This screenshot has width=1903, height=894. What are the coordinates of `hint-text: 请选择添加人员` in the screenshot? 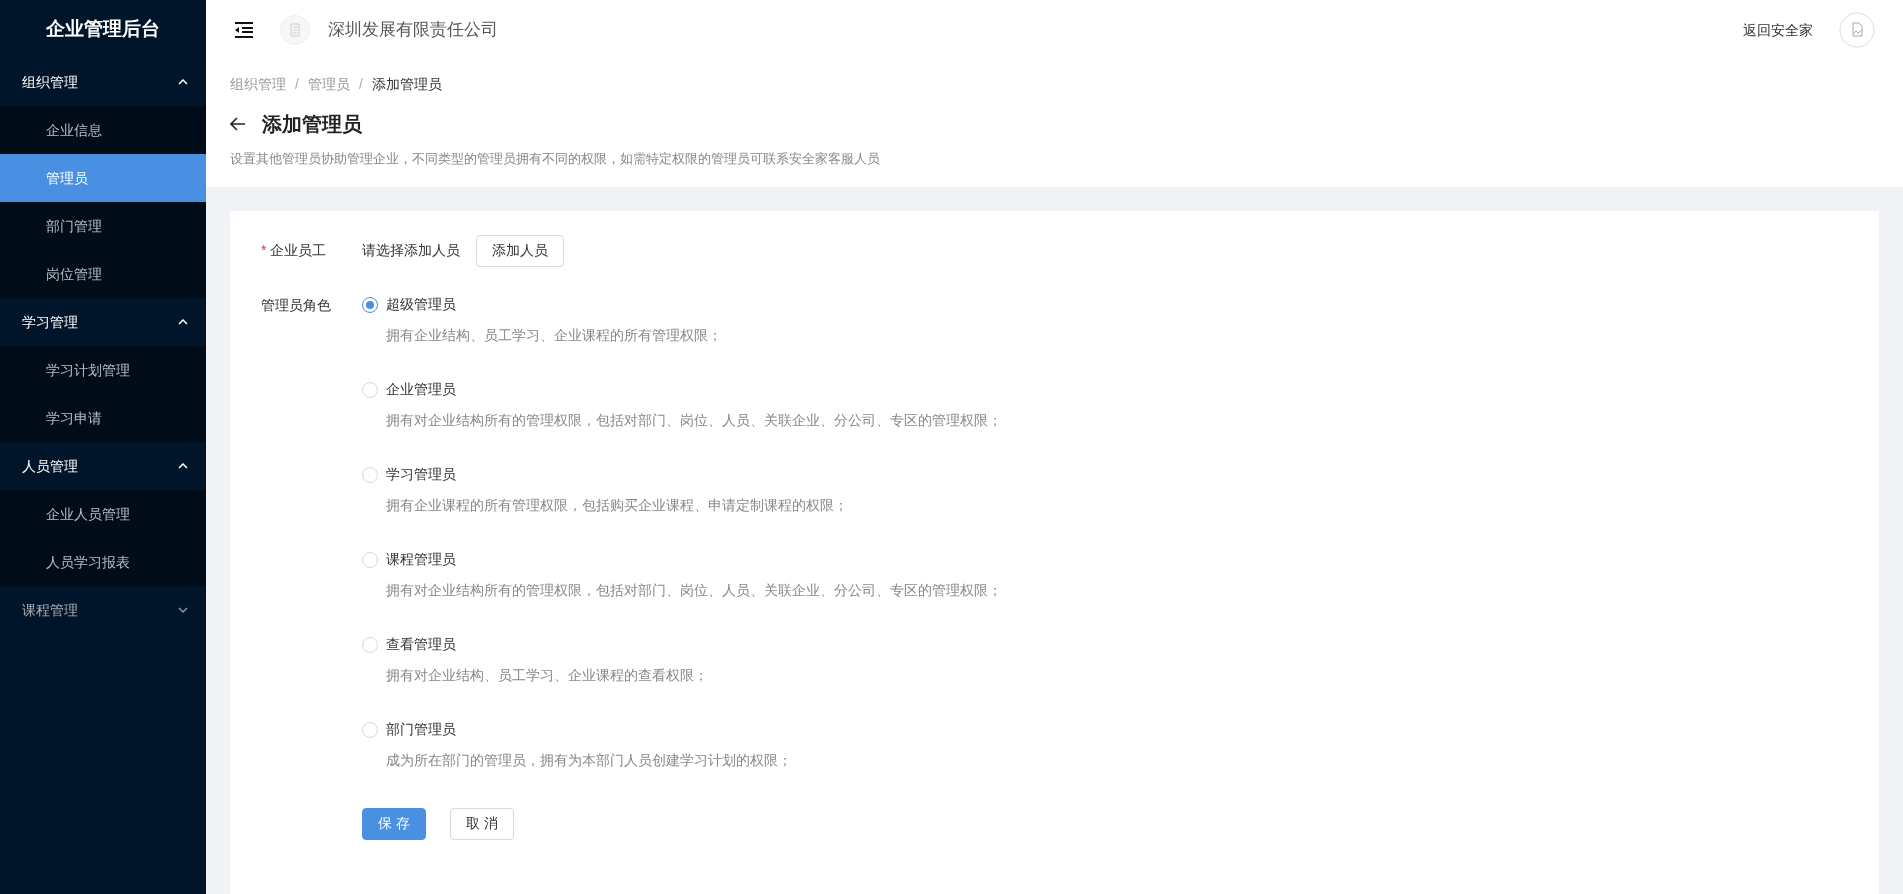 It's located at (411, 250).